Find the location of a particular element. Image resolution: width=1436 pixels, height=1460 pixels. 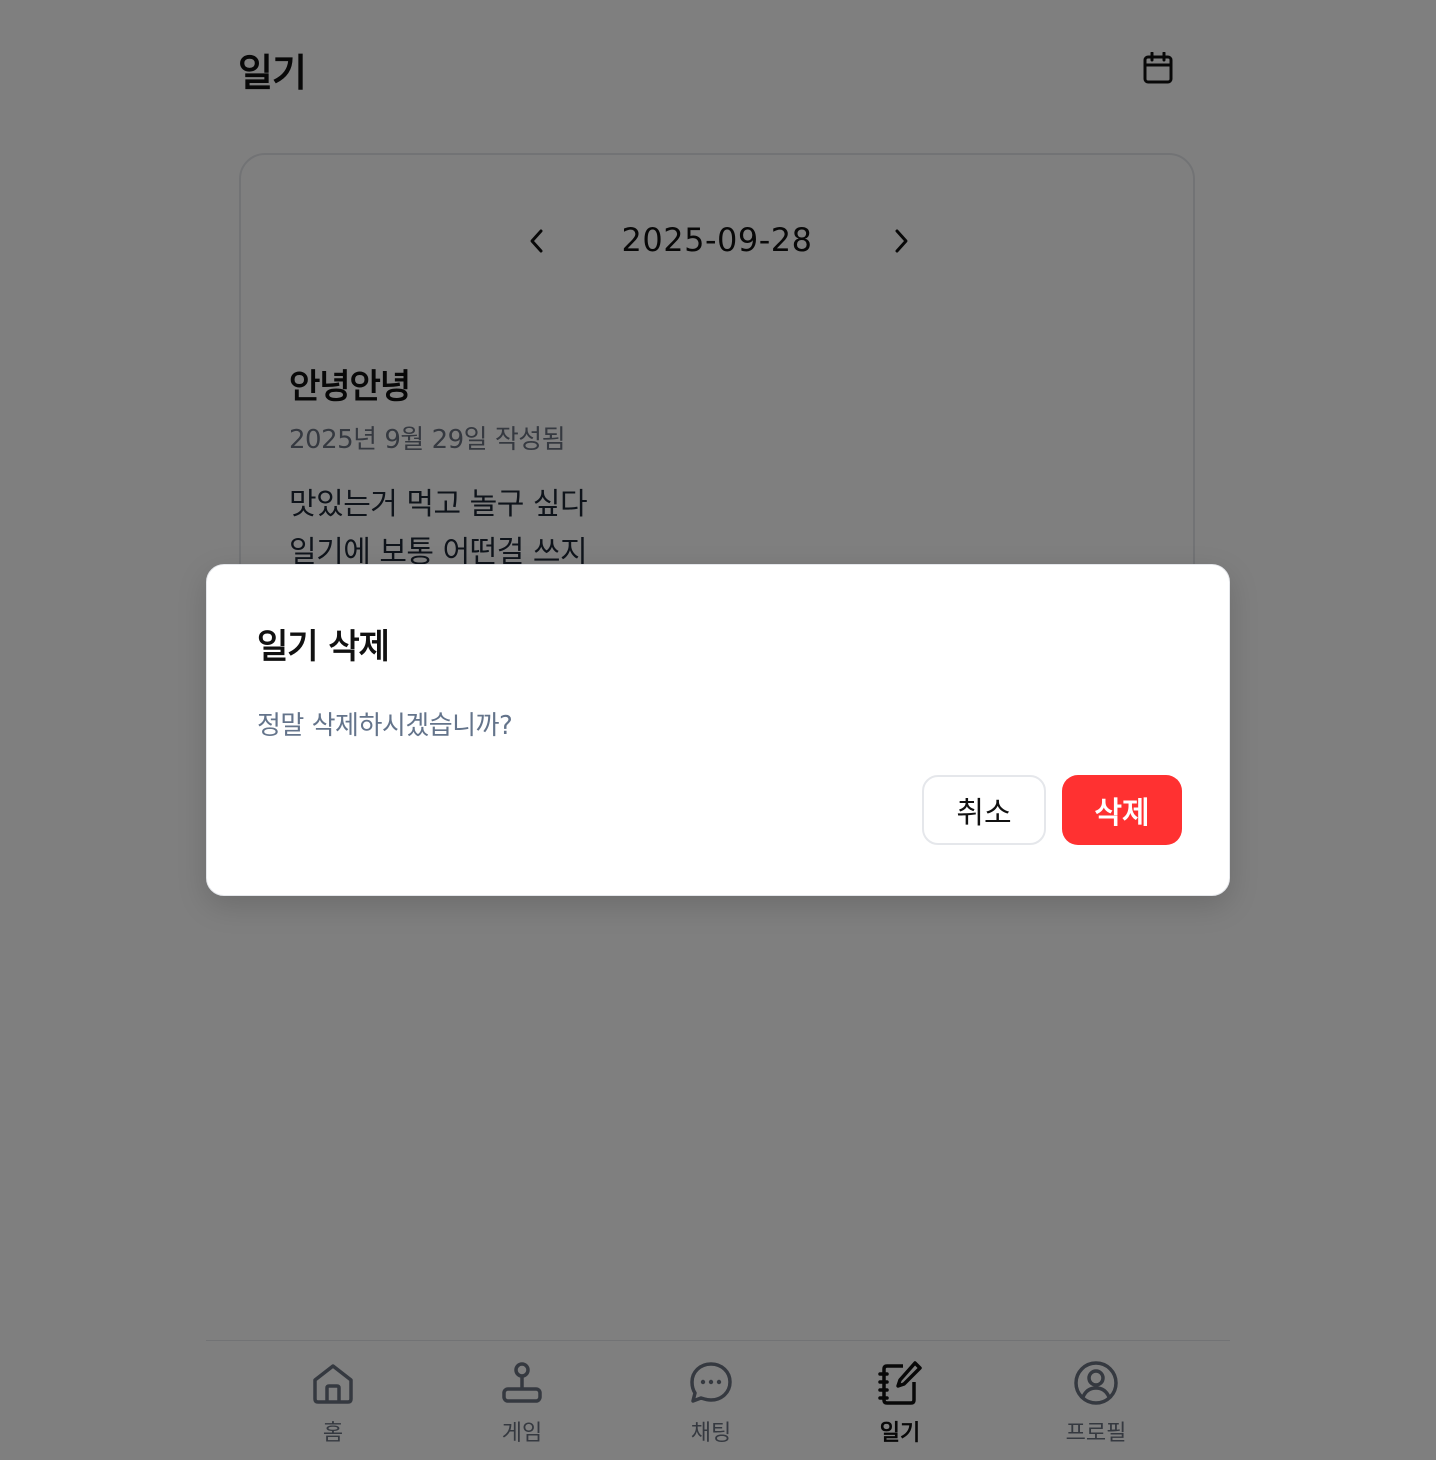

delete-button: 삭제 is located at coordinates (1122, 810).